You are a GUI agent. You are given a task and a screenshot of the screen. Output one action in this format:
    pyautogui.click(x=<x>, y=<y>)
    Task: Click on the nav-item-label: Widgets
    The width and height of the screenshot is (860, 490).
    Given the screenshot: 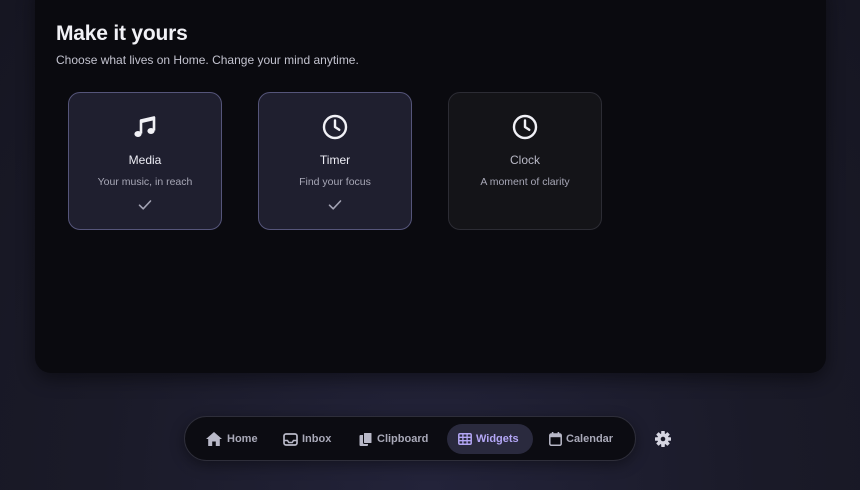 What is the action you would take?
    pyautogui.click(x=497, y=439)
    